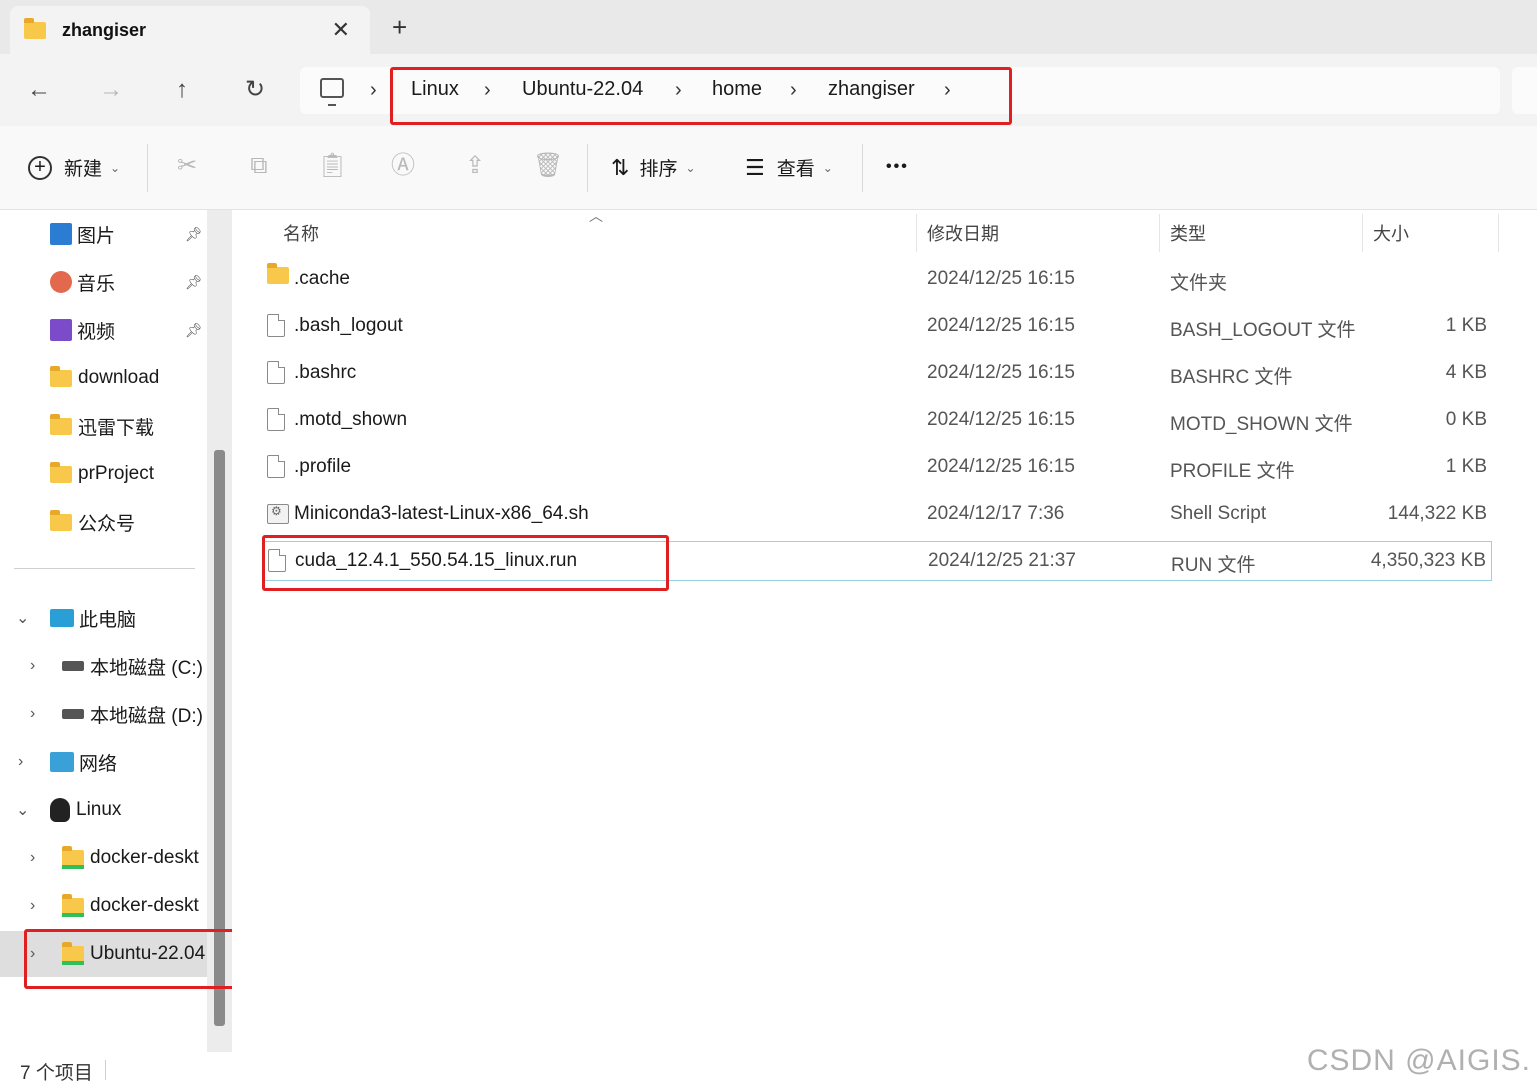 This screenshot has width=1537, height=1084. What do you see at coordinates (103, 426) in the screenshot?
I see `sidebar-item-xunlei: 迅雷下载` at bounding box center [103, 426].